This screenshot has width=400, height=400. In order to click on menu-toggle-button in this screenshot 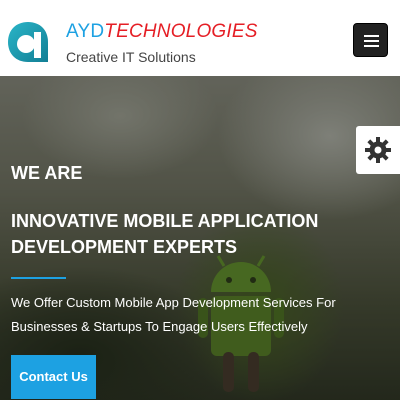, I will do `click(370, 40)`.